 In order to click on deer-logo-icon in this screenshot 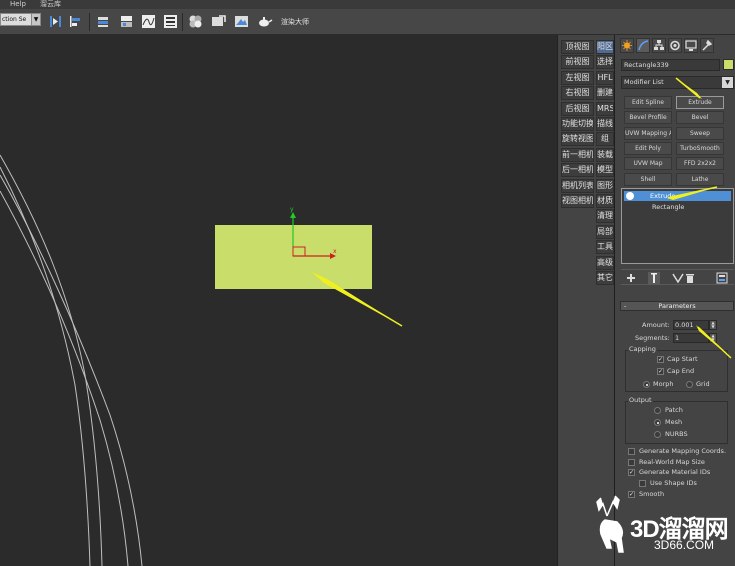, I will do `click(610, 524)`.